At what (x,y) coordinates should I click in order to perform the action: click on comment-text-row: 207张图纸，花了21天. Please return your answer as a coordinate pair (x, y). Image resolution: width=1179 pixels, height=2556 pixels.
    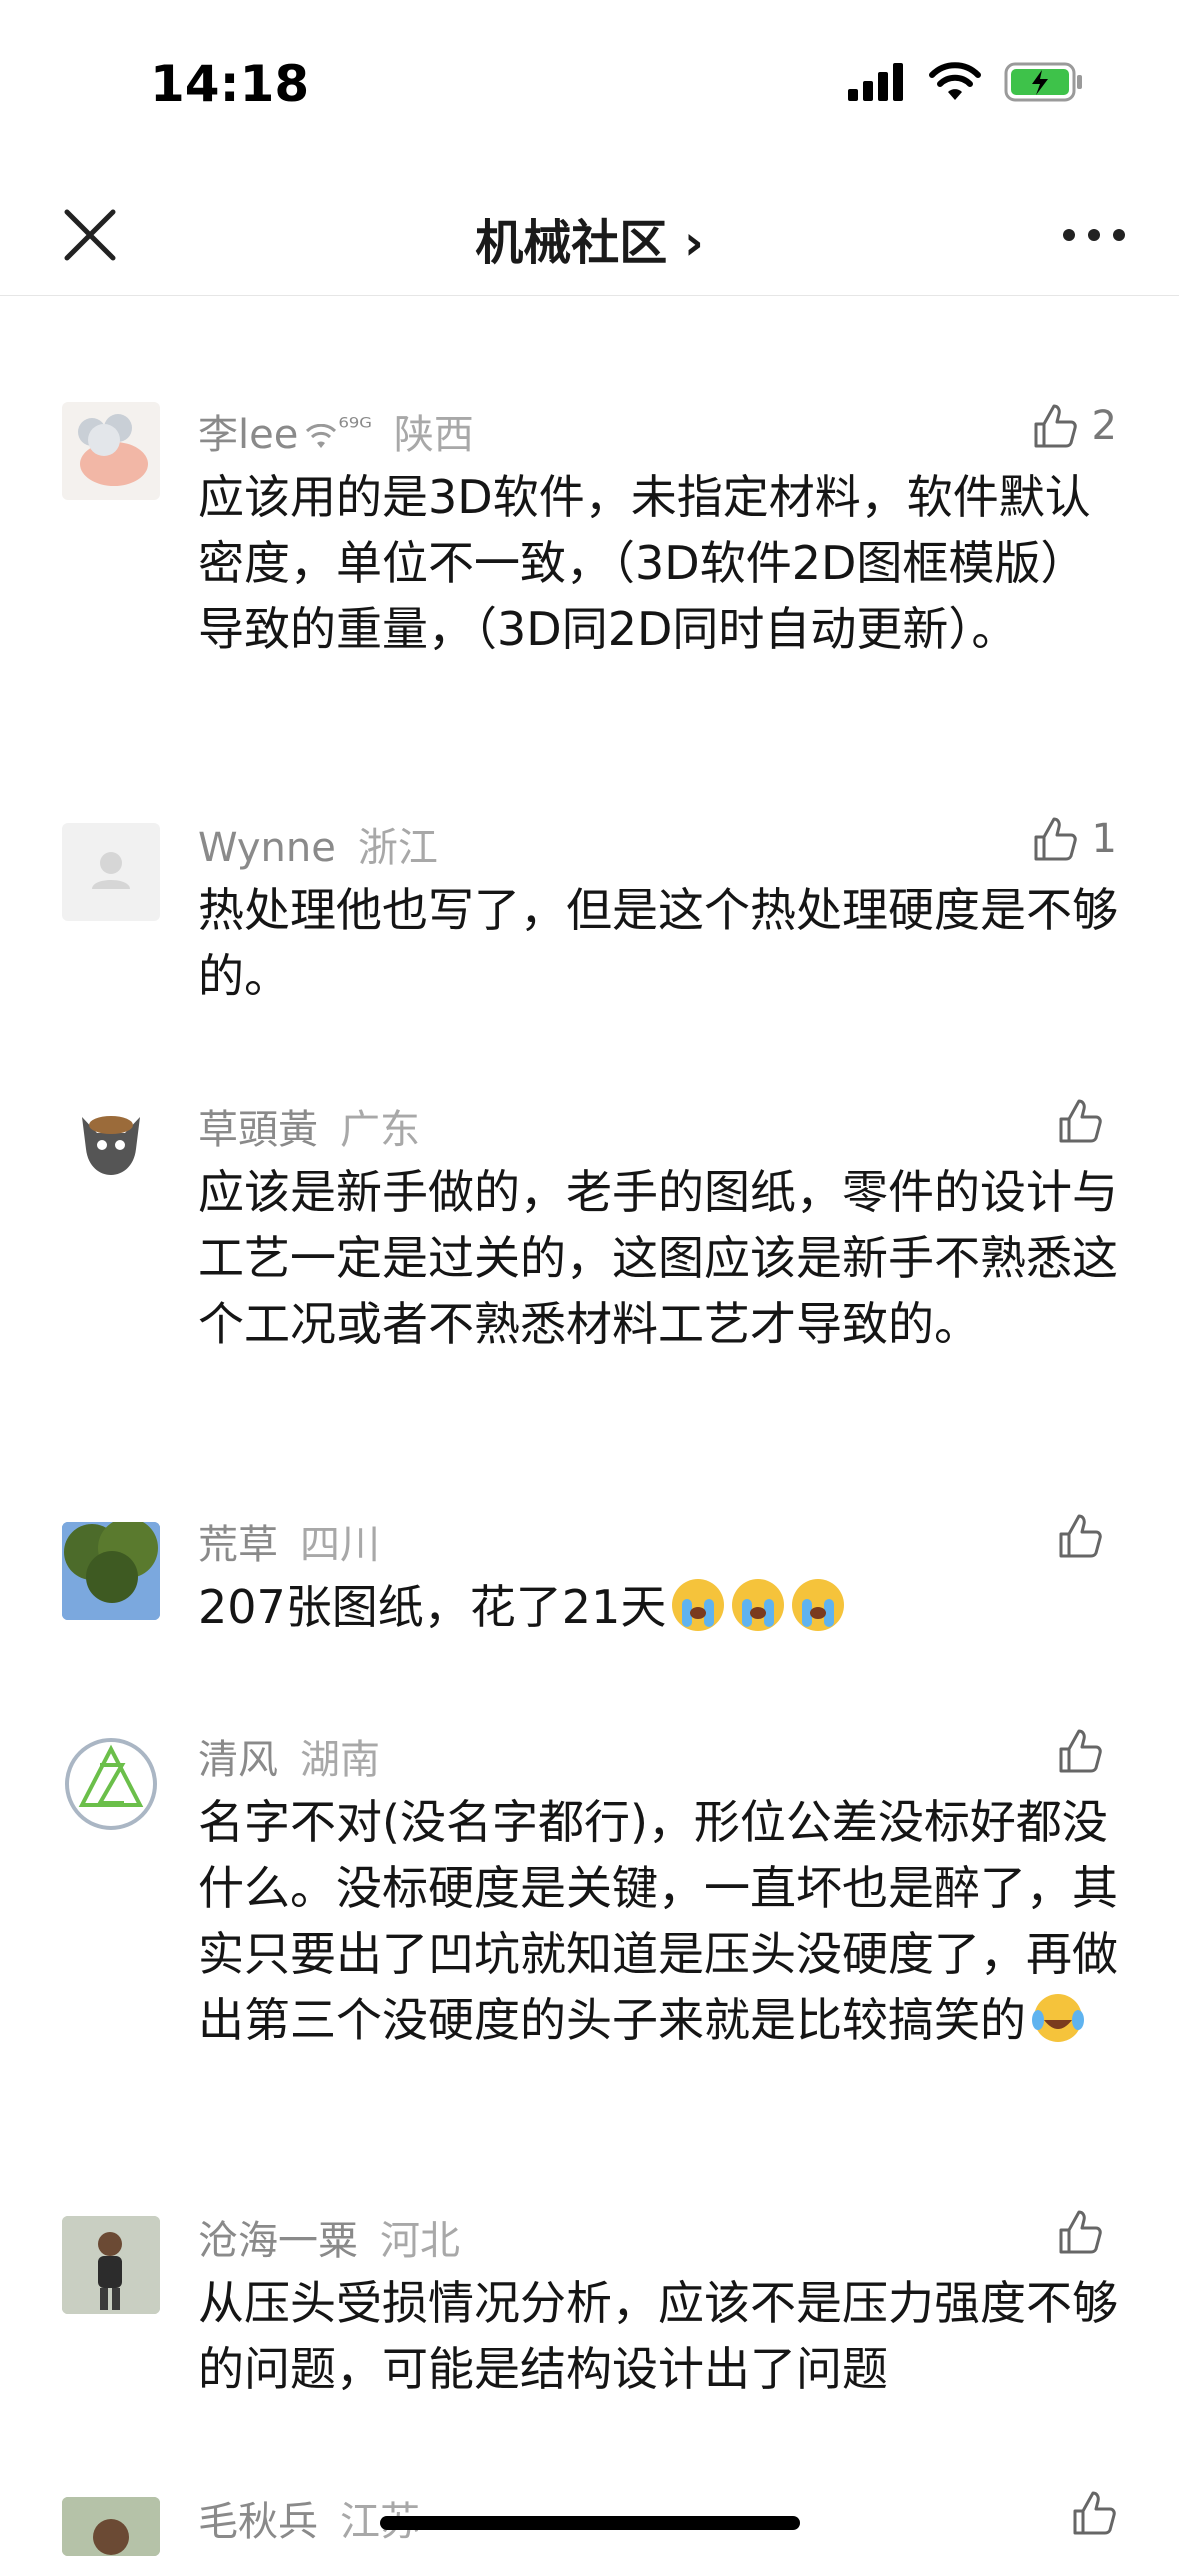
    Looking at the image, I should click on (658, 1607).